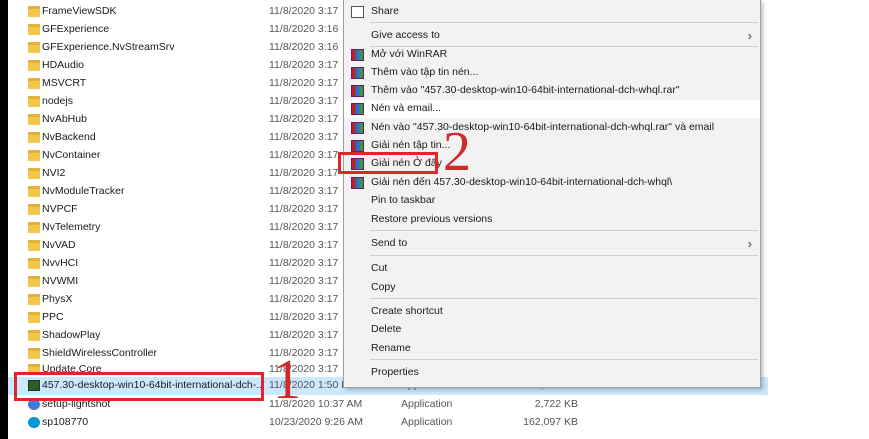 Image resolution: width=869 pixels, height=439 pixels. I want to click on file-name: NvModuleTracker, so click(83, 191).